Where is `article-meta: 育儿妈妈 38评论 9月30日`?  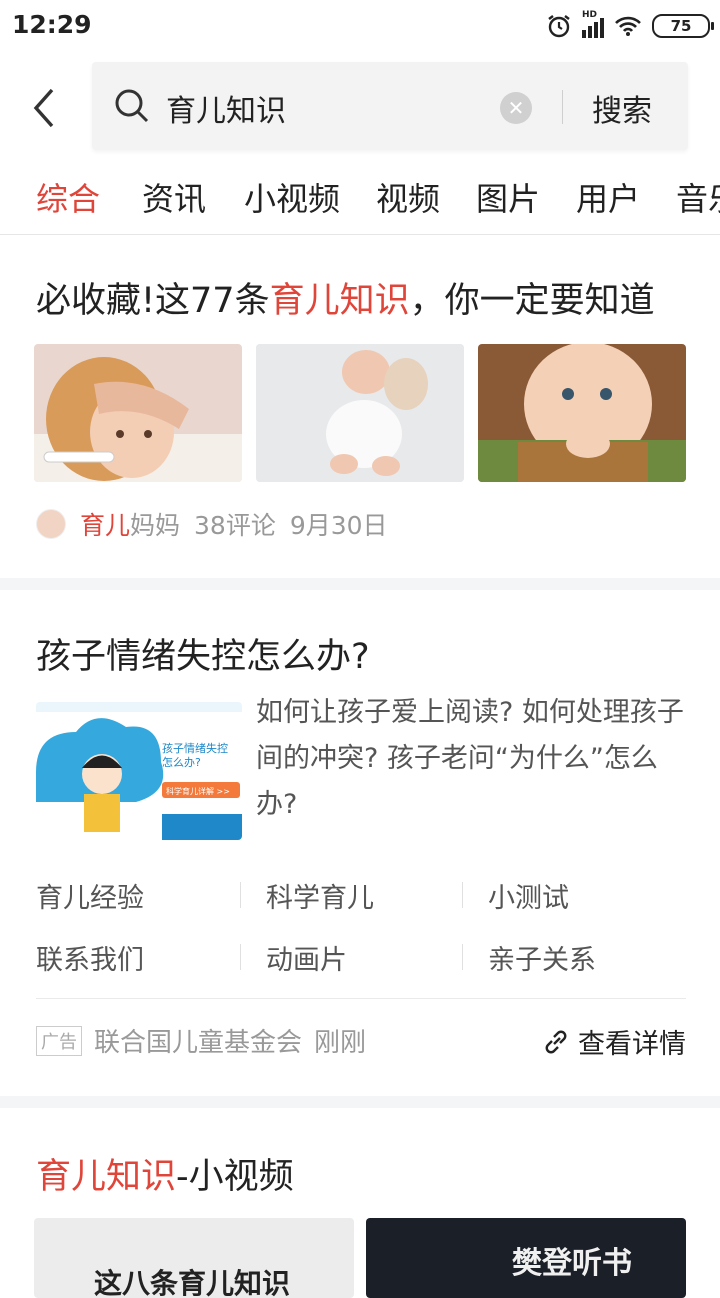
article-meta: 育儿妈妈 38评论 9月30日 is located at coordinates (212, 524).